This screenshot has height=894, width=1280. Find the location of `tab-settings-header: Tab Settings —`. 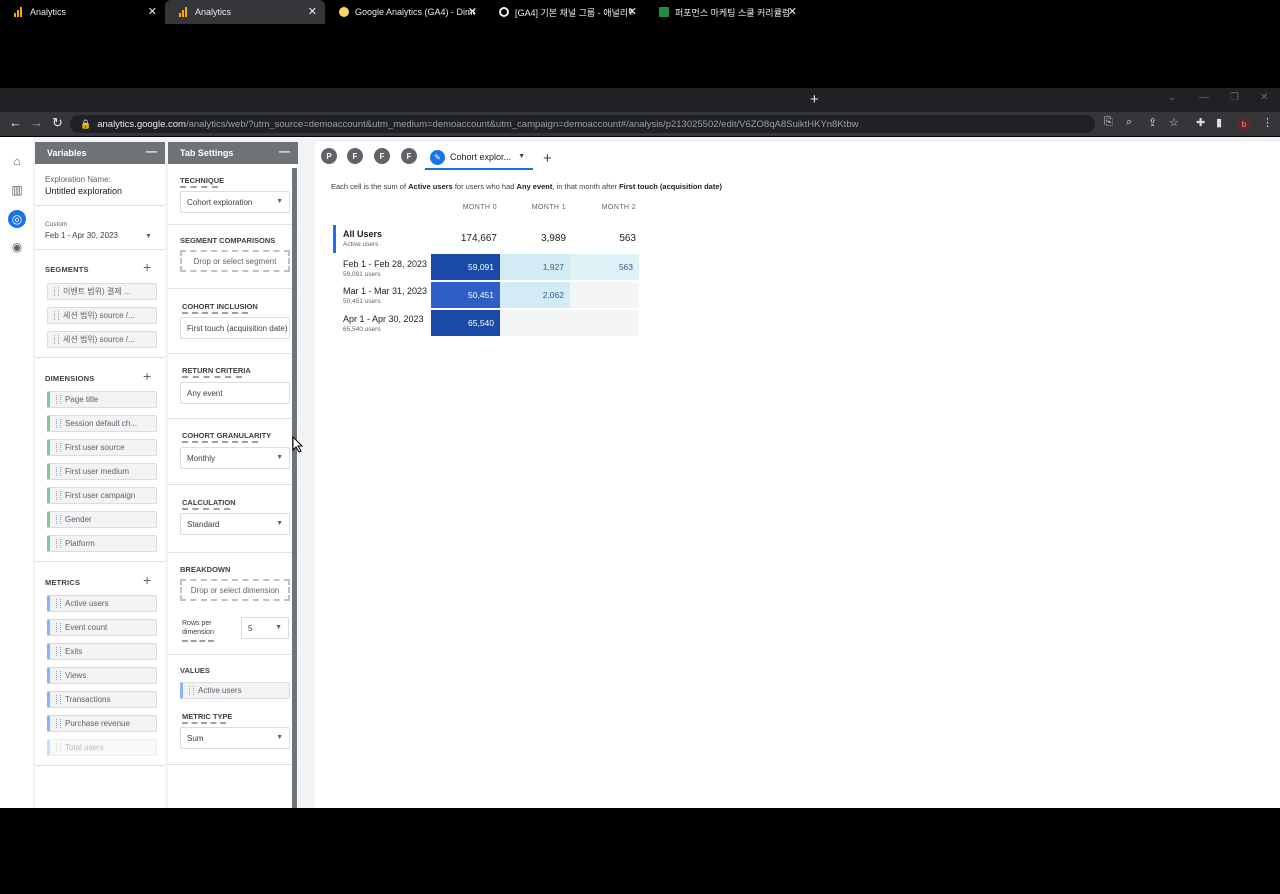

tab-settings-header: Tab Settings — is located at coordinates (233, 153).